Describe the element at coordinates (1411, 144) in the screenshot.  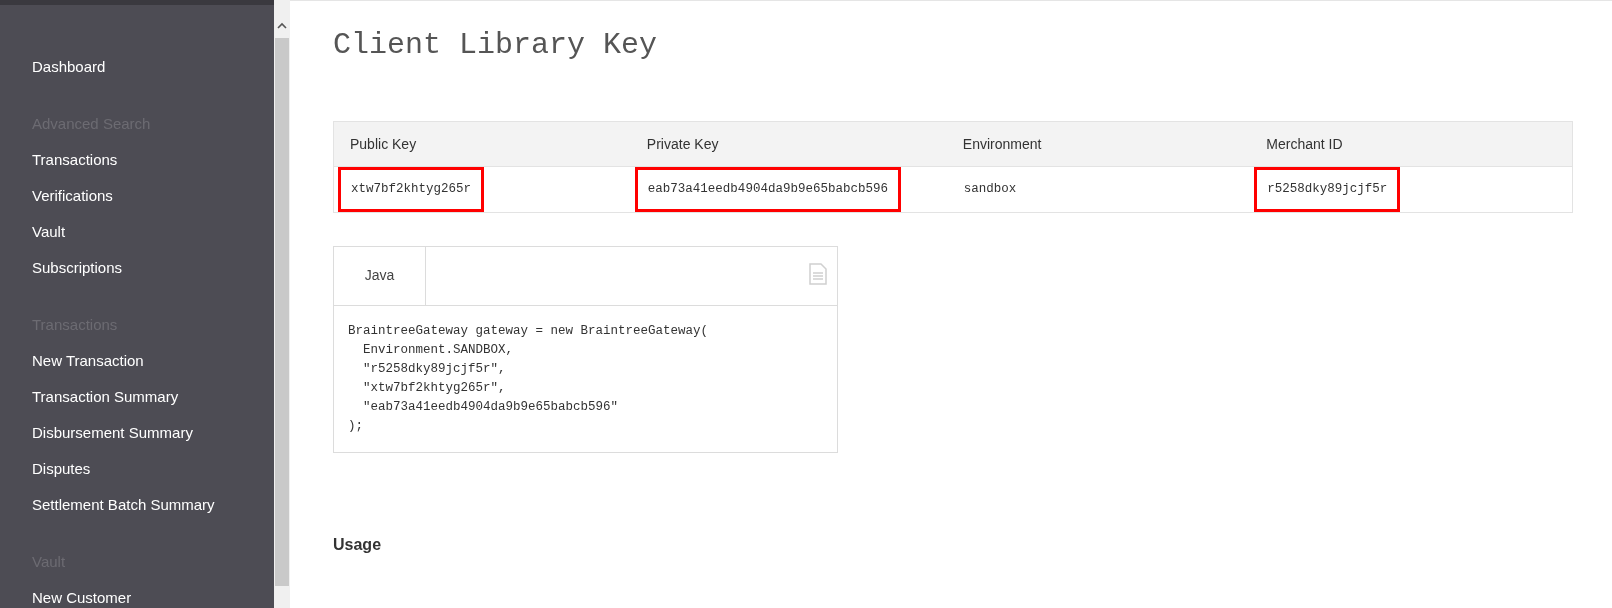
I see `column-header: Merchant ID` at that location.